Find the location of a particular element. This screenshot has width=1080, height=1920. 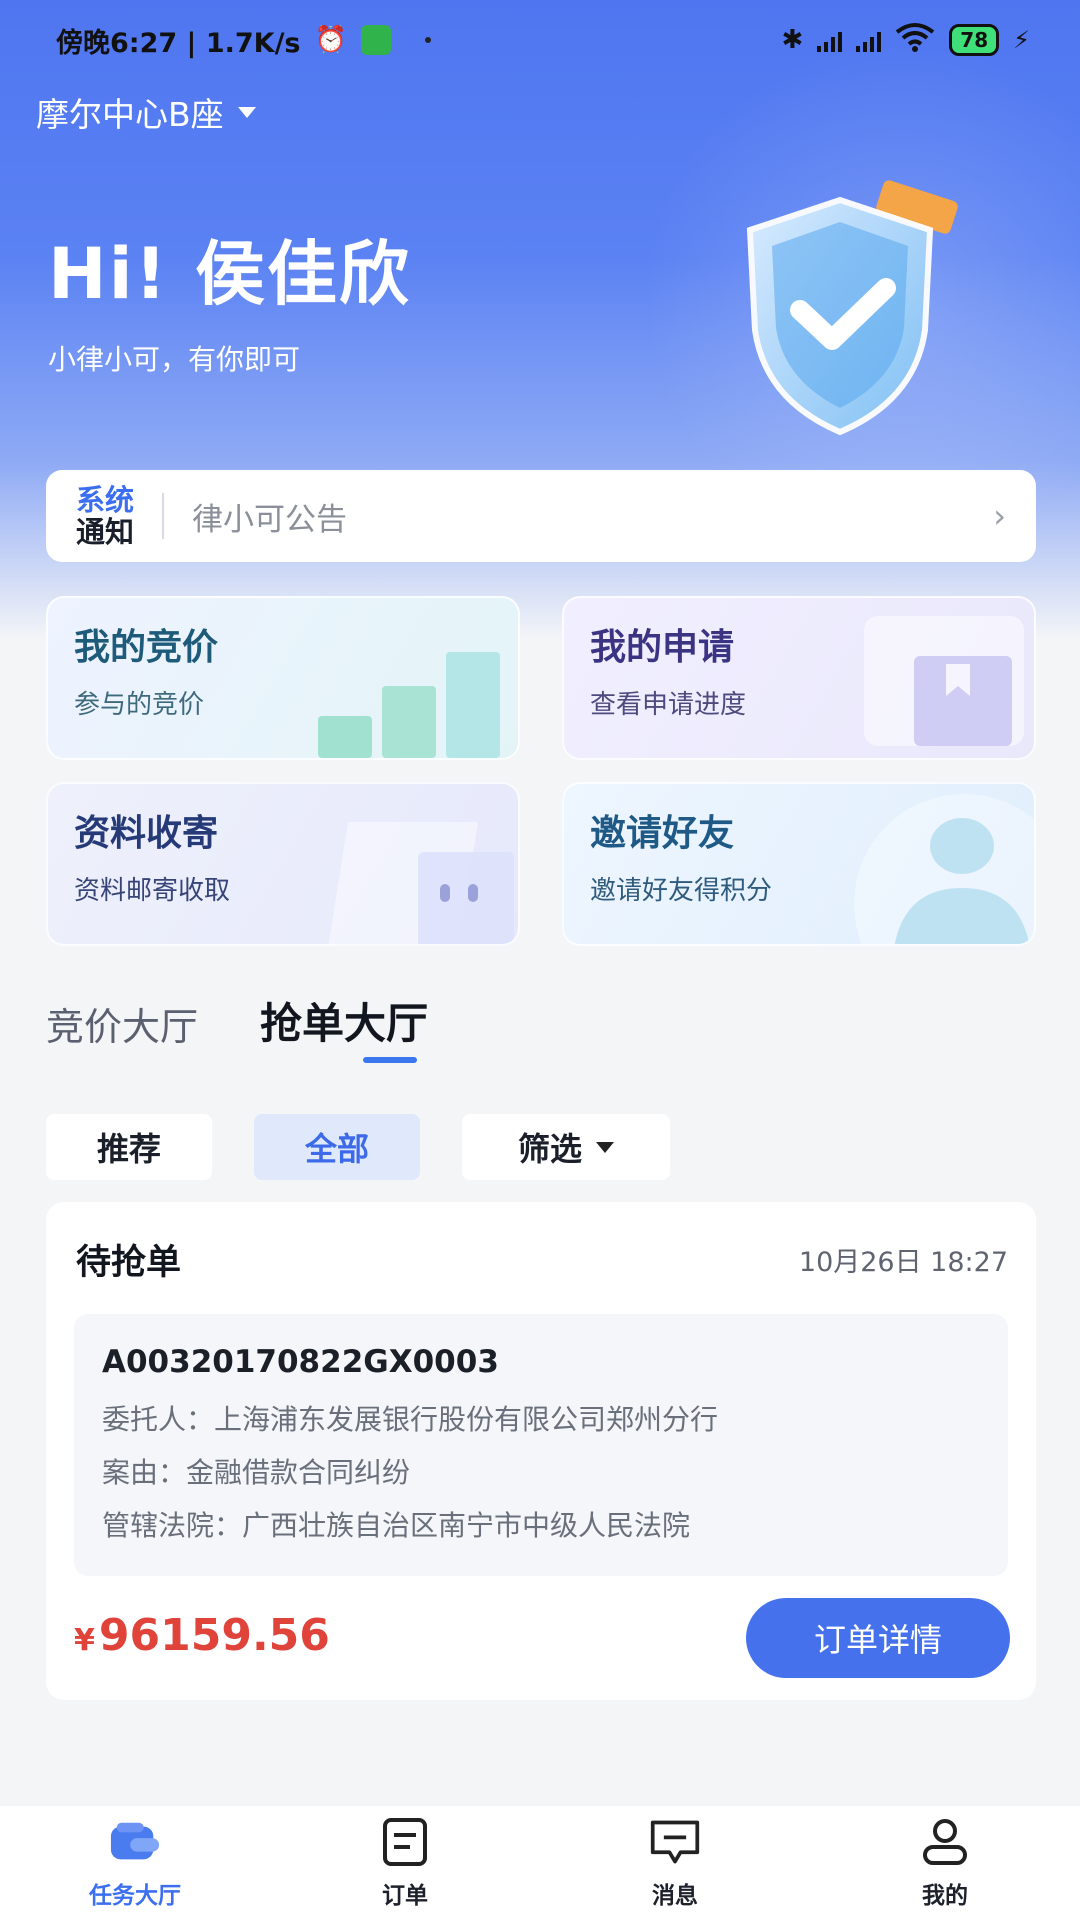

document-mailing-card: 资料收寄 资料邮寄收取 is located at coordinates (283, 864).